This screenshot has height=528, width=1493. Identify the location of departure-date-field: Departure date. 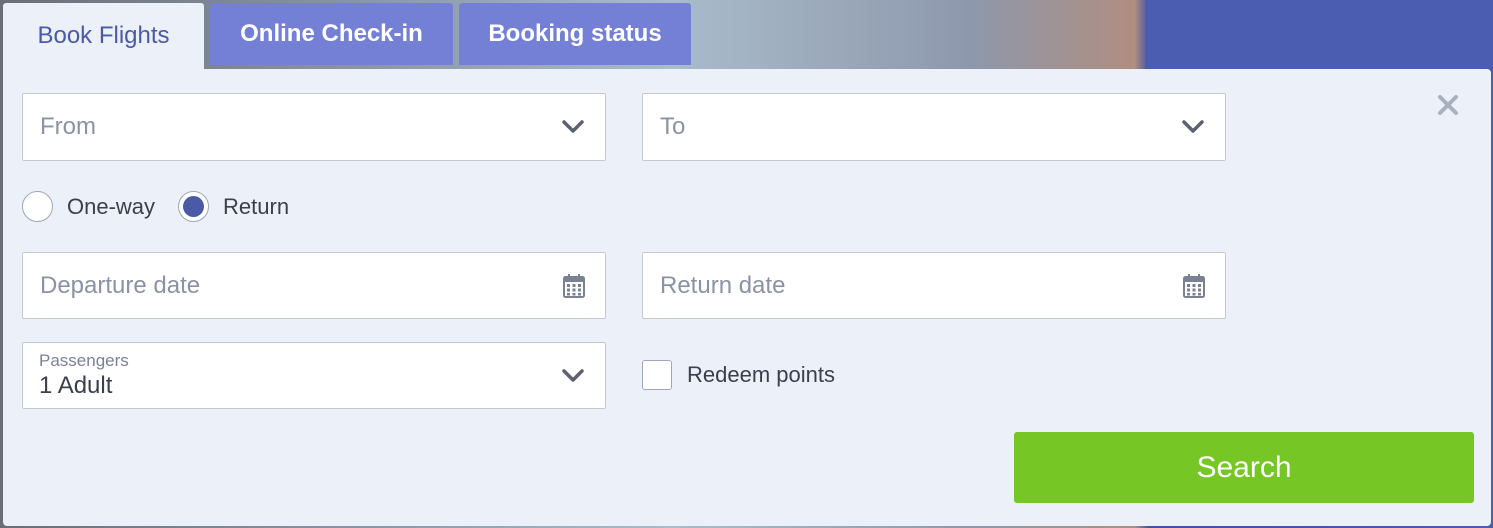
(314, 285).